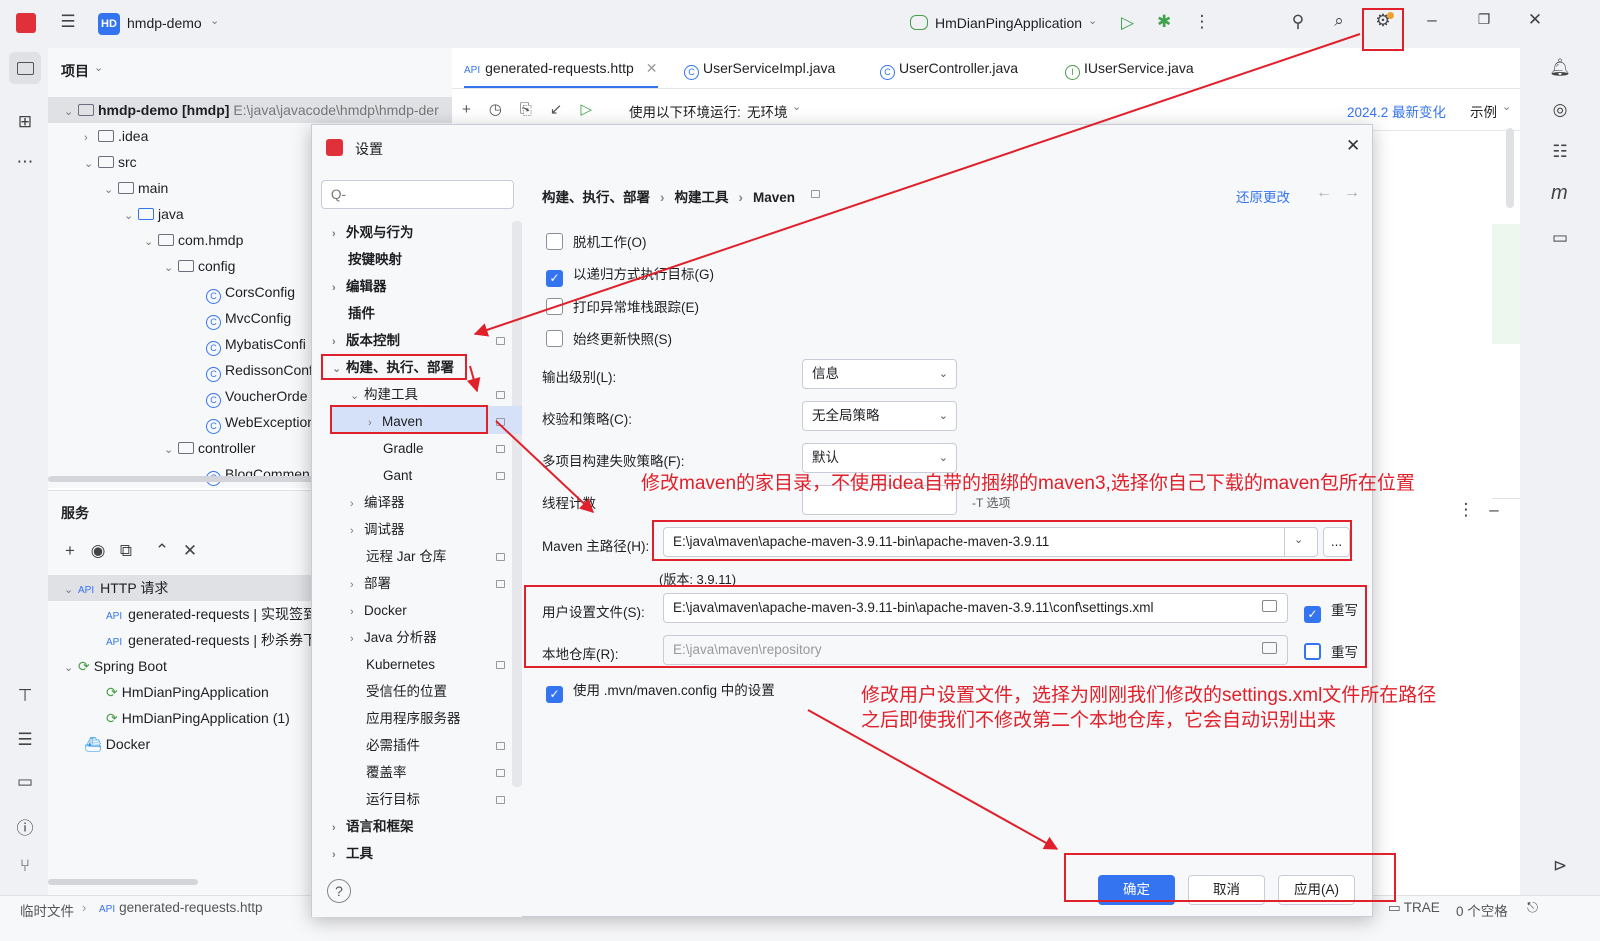 The width and height of the screenshot is (1600, 941). What do you see at coordinates (879, 416) in the screenshot?
I see `checksum-select: 无全局策略 ⌄` at bounding box center [879, 416].